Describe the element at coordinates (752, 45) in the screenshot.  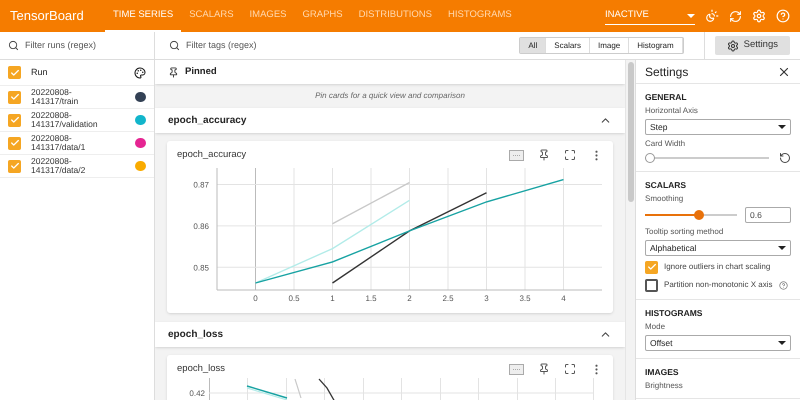
I see `settings-button: Settings` at that location.